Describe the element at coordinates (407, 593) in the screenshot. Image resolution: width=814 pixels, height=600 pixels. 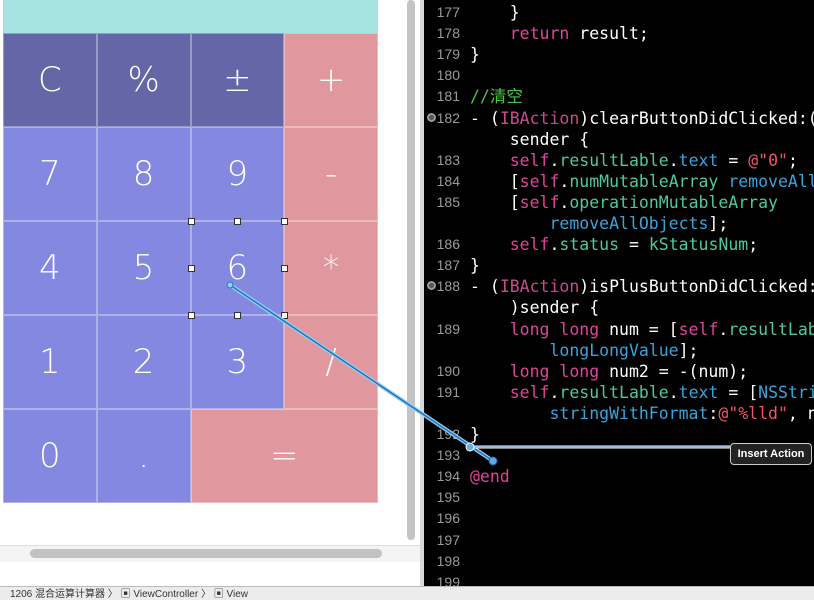
I see `jump-bar: 1206 混合运算计算器 〉 ▣ ViewController 〉 ▣ View` at that location.